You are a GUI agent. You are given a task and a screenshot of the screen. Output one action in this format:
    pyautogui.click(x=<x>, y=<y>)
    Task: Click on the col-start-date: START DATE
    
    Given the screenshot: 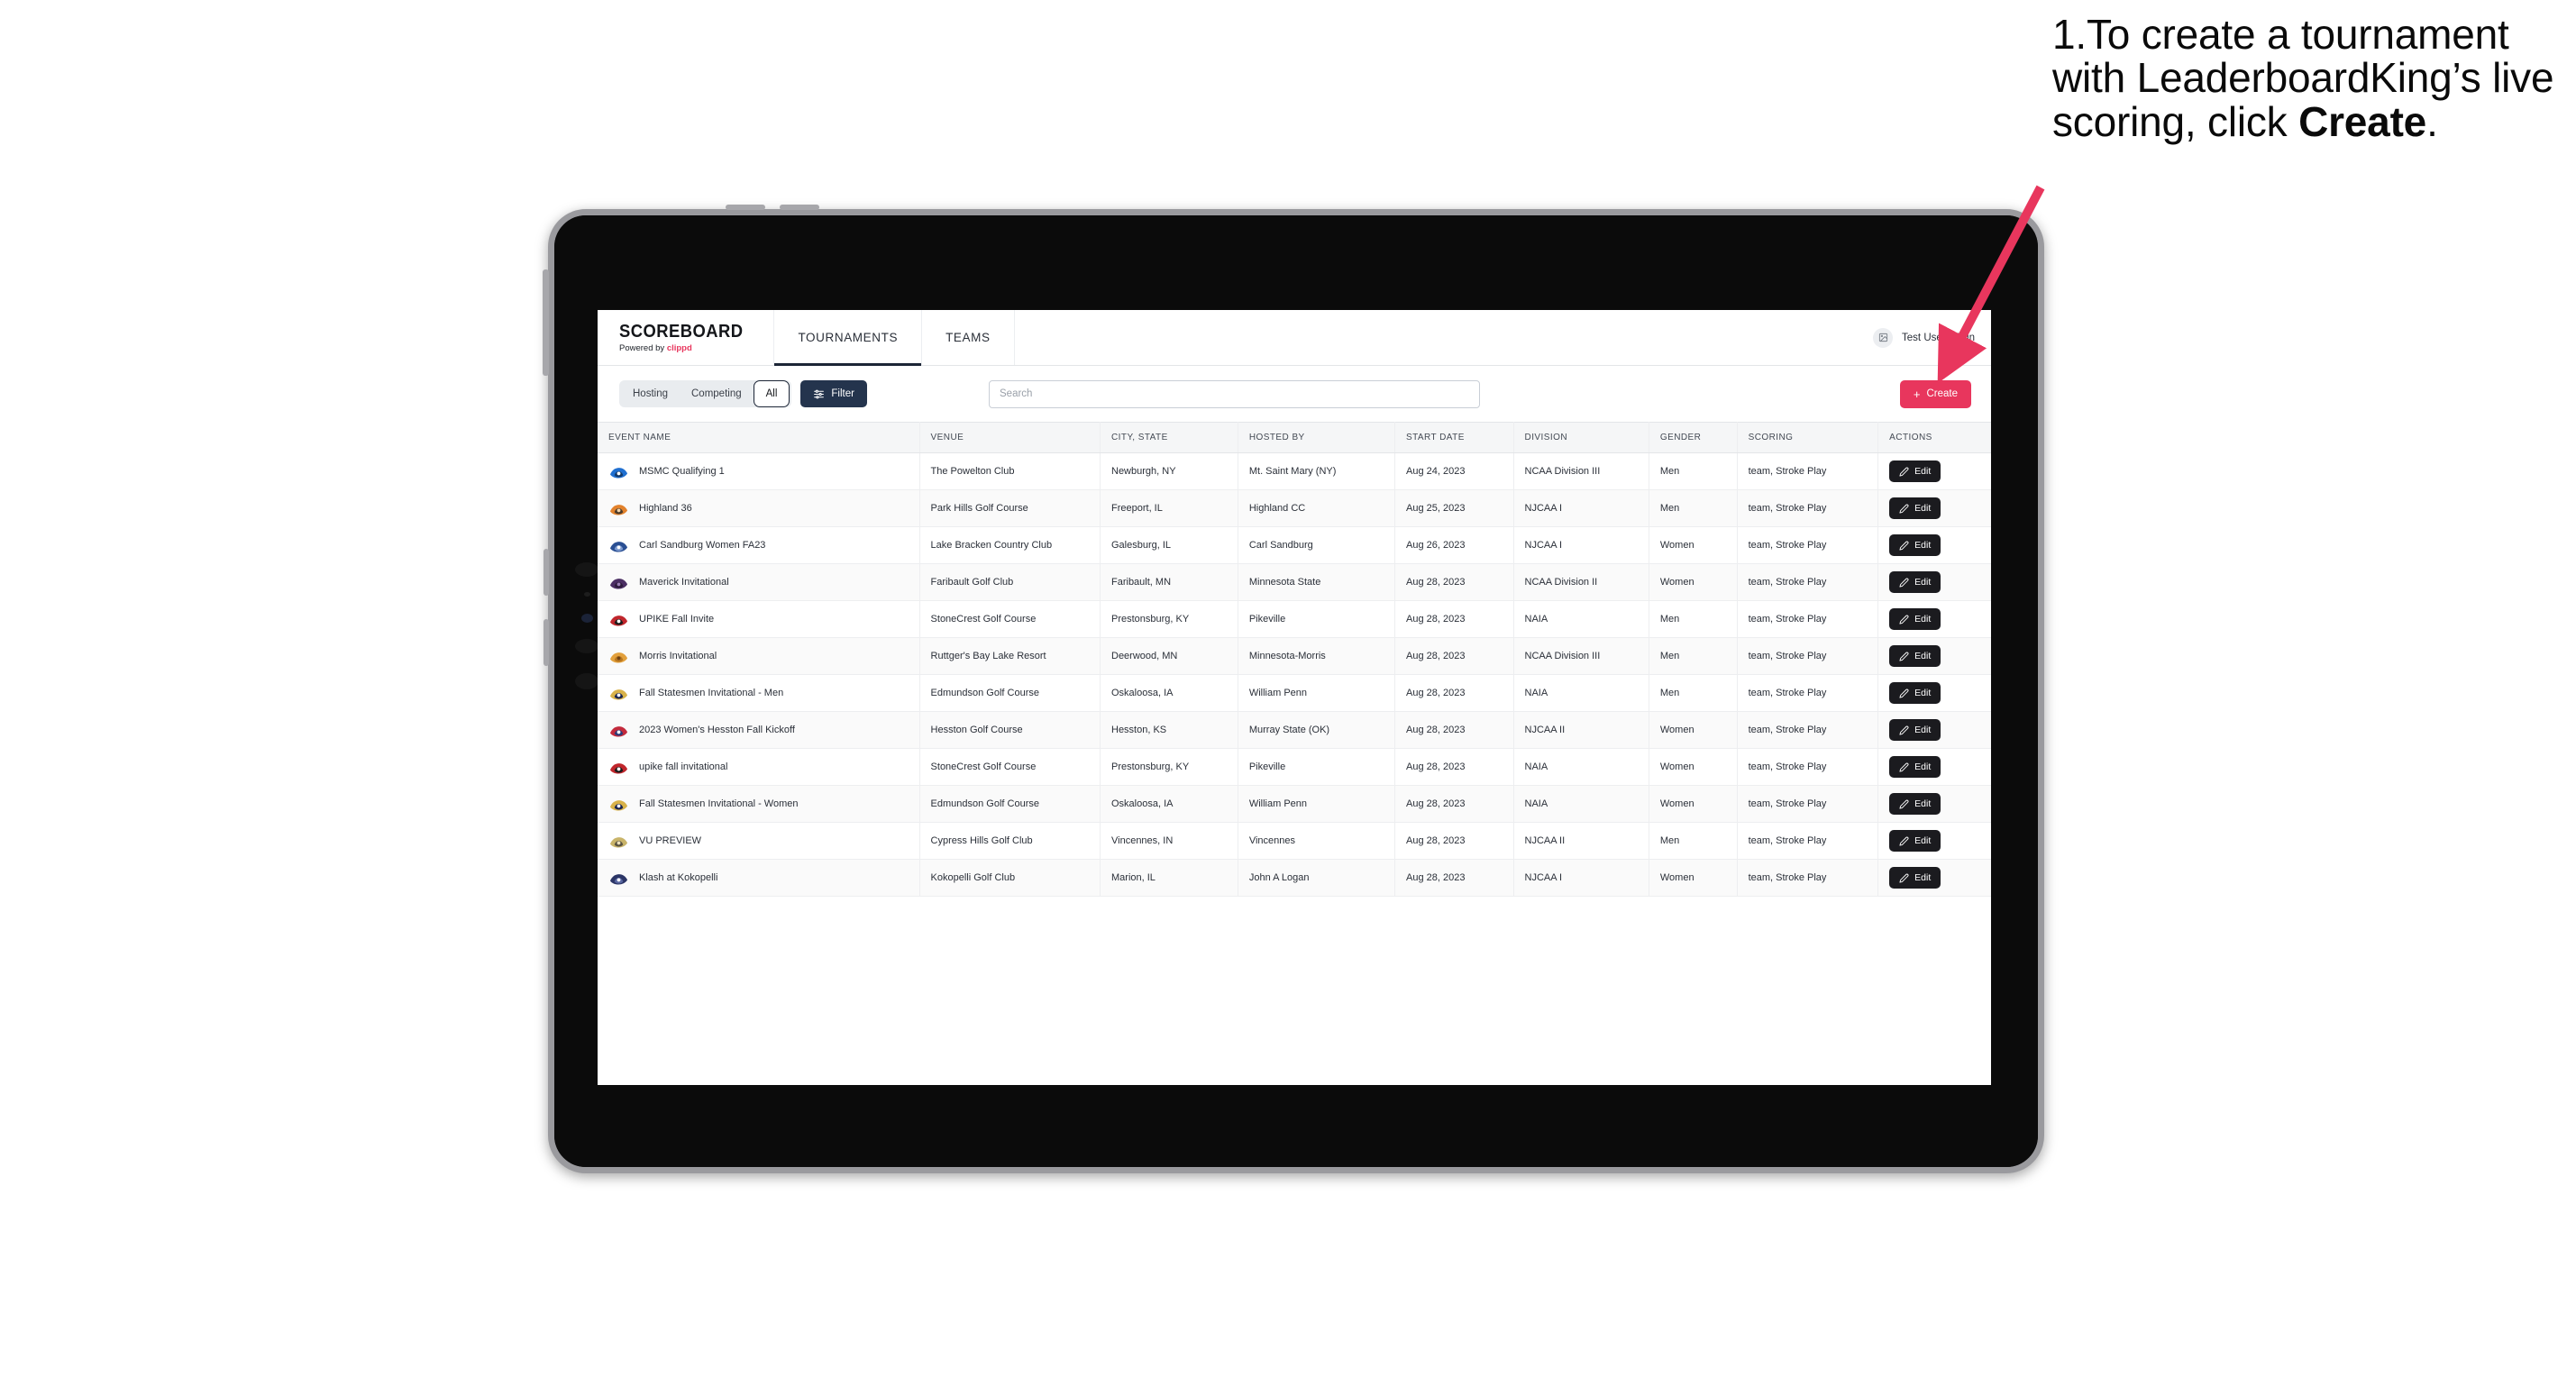 What is the action you would take?
    pyautogui.click(x=1454, y=437)
    